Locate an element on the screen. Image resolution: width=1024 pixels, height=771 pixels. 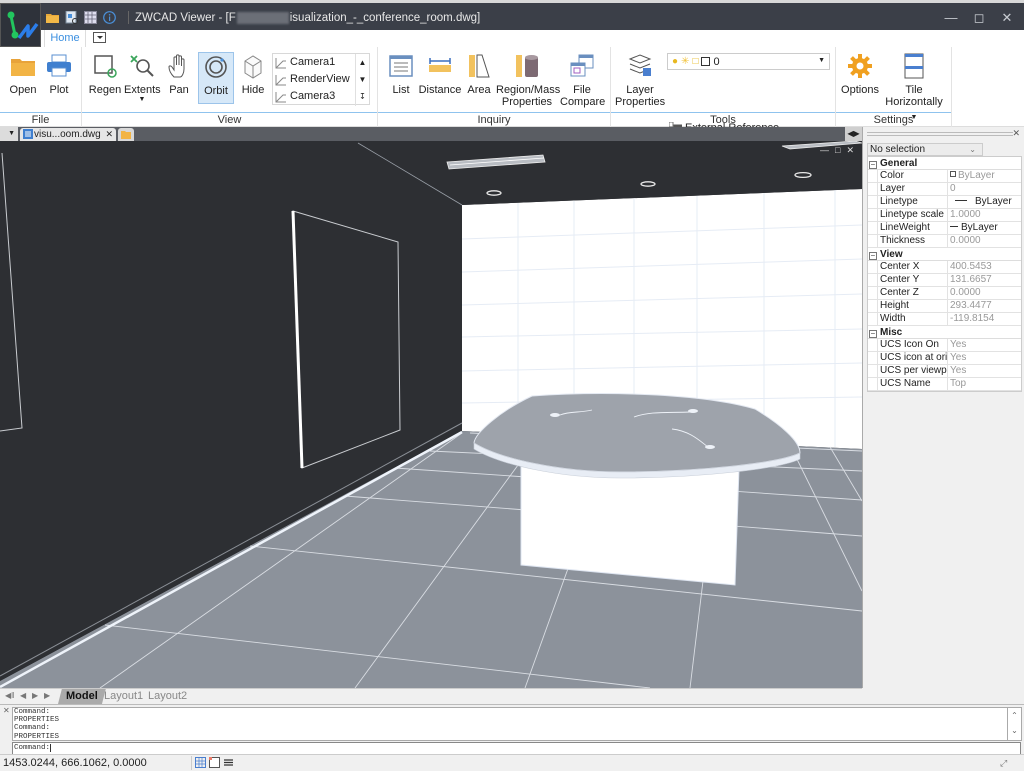
paper-space-icon is located at coordinates (214, 762).